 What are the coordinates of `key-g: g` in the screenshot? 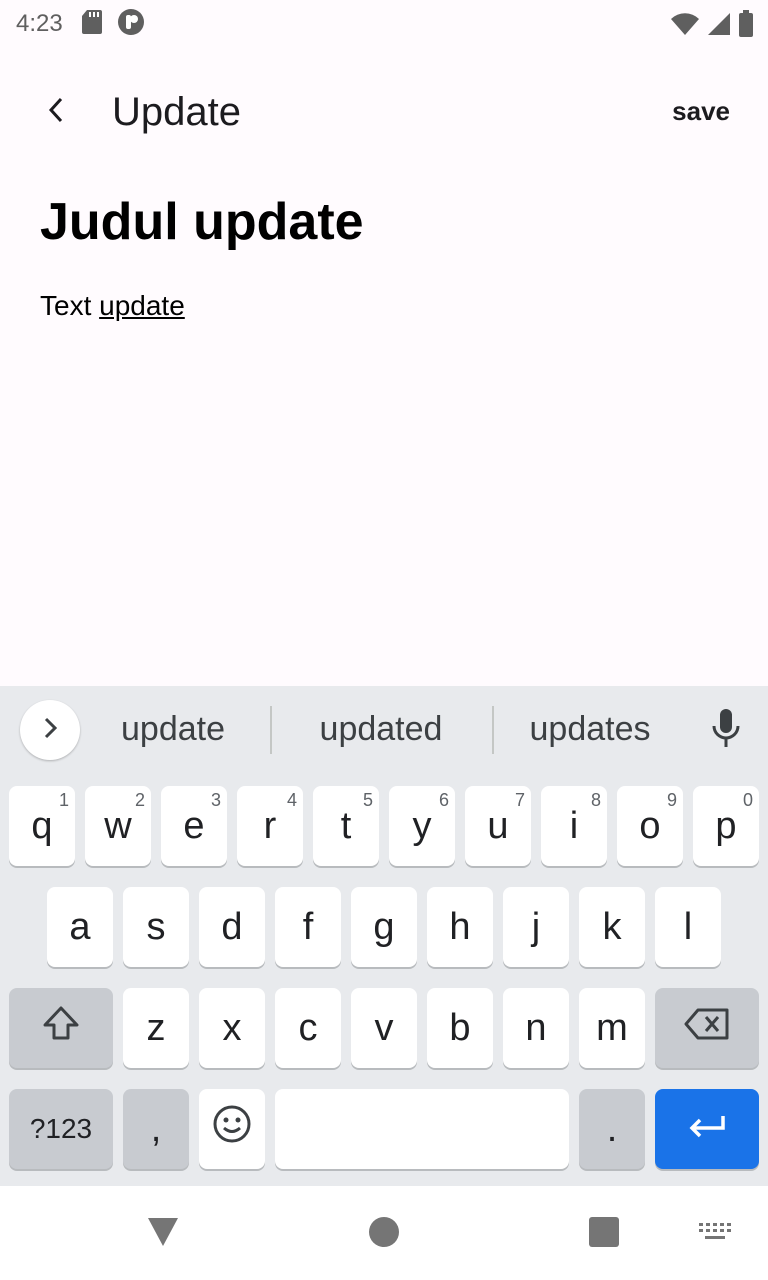 It's located at (384, 927).